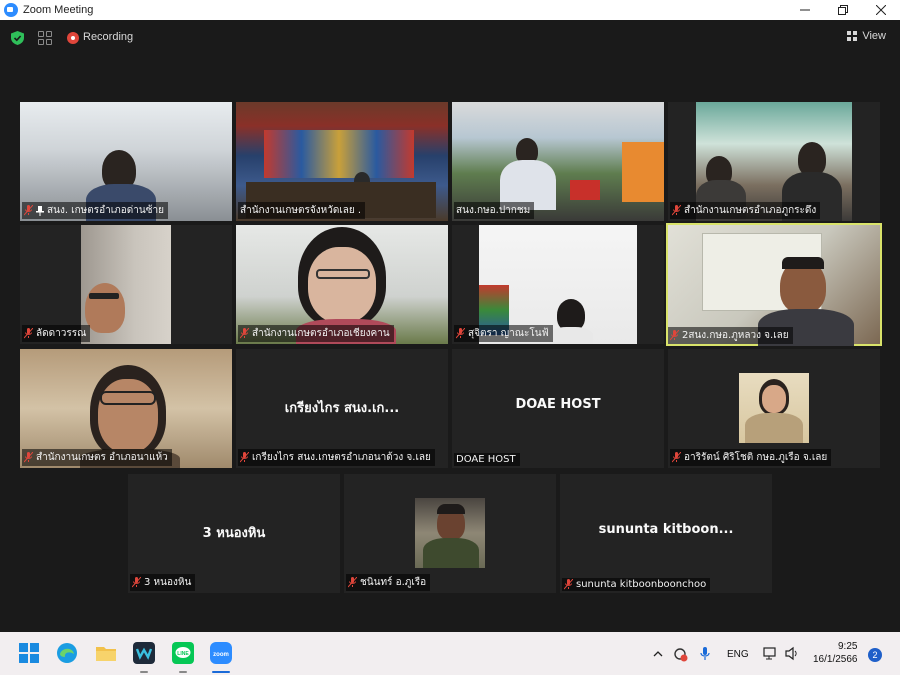 This screenshot has width=900, height=675. Describe the element at coordinates (106, 653) in the screenshot. I see `file-explorer-icon` at that location.